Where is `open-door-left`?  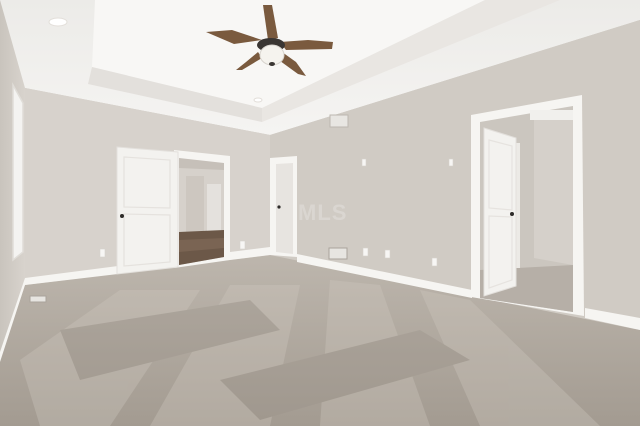
open-door-left is located at coordinates (147, 210).